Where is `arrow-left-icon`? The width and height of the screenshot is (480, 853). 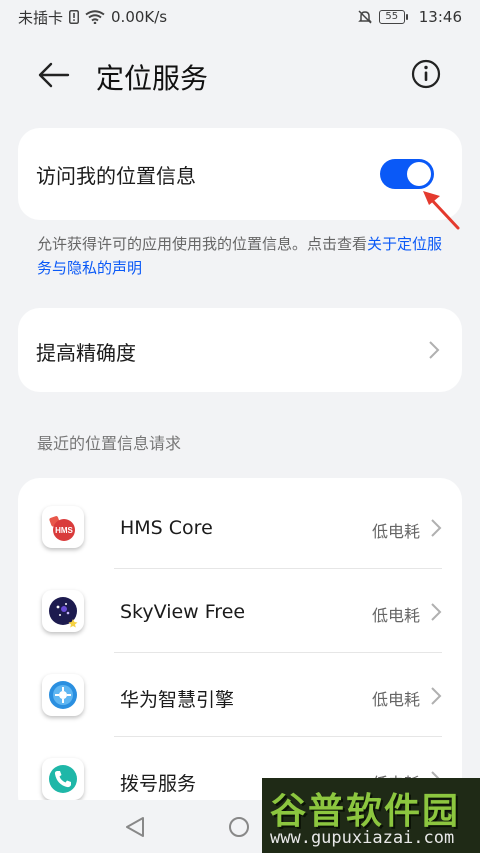
arrow-left-icon is located at coordinates (54, 75).